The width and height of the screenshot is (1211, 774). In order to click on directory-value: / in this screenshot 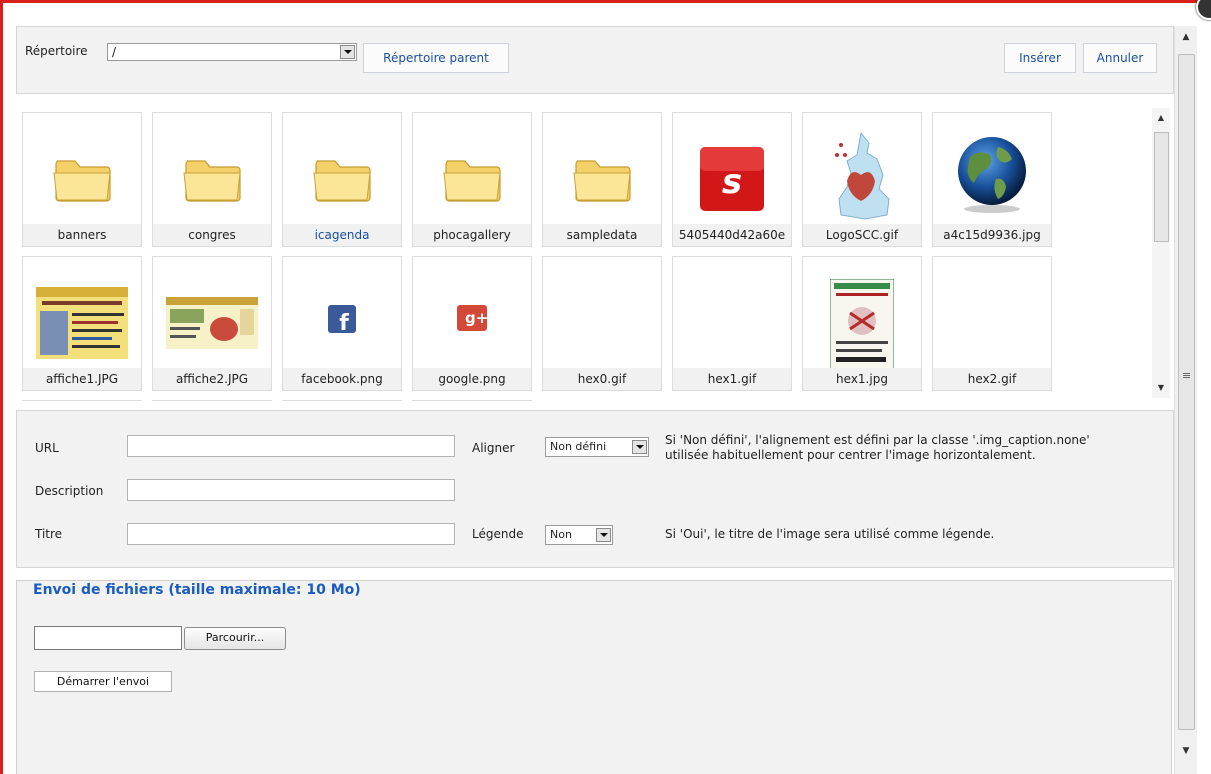, I will do `click(114, 52)`.